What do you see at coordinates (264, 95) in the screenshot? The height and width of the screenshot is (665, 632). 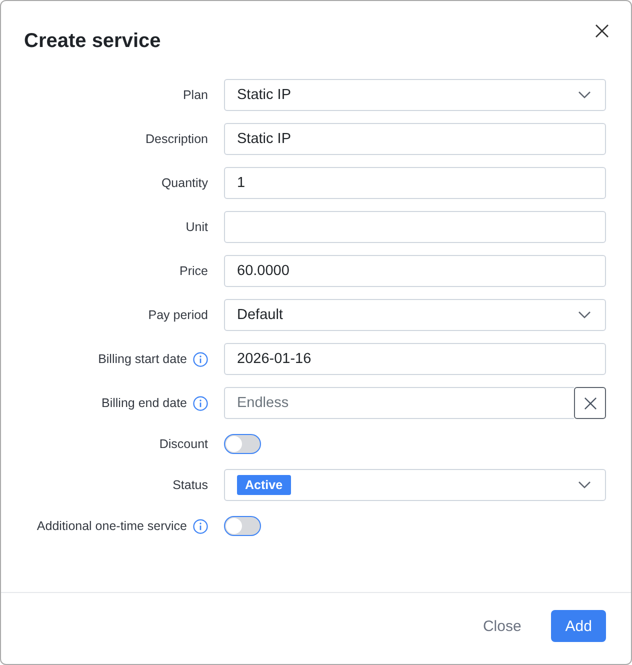 I see `select-value: Static IP` at bounding box center [264, 95].